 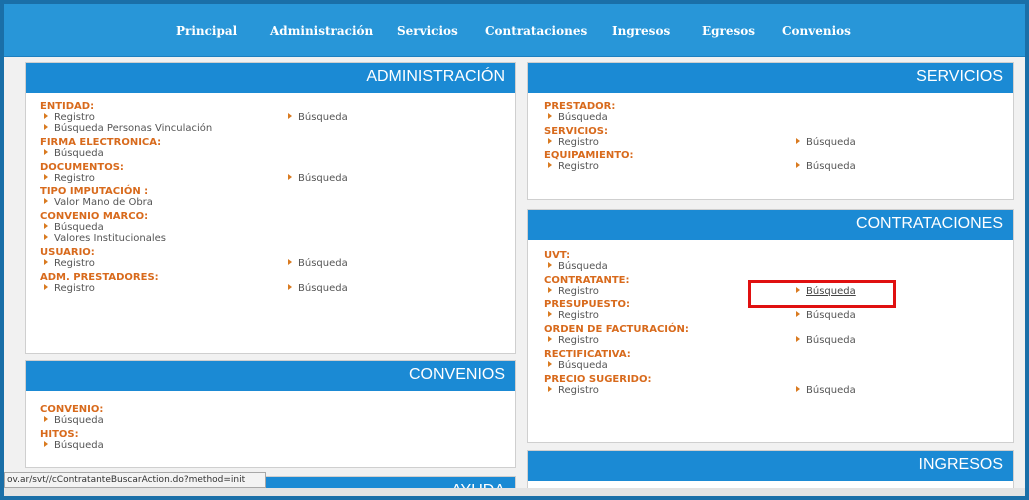 What do you see at coordinates (959, 76) in the screenshot?
I see `panel-title: SERVICIOS` at bounding box center [959, 76].